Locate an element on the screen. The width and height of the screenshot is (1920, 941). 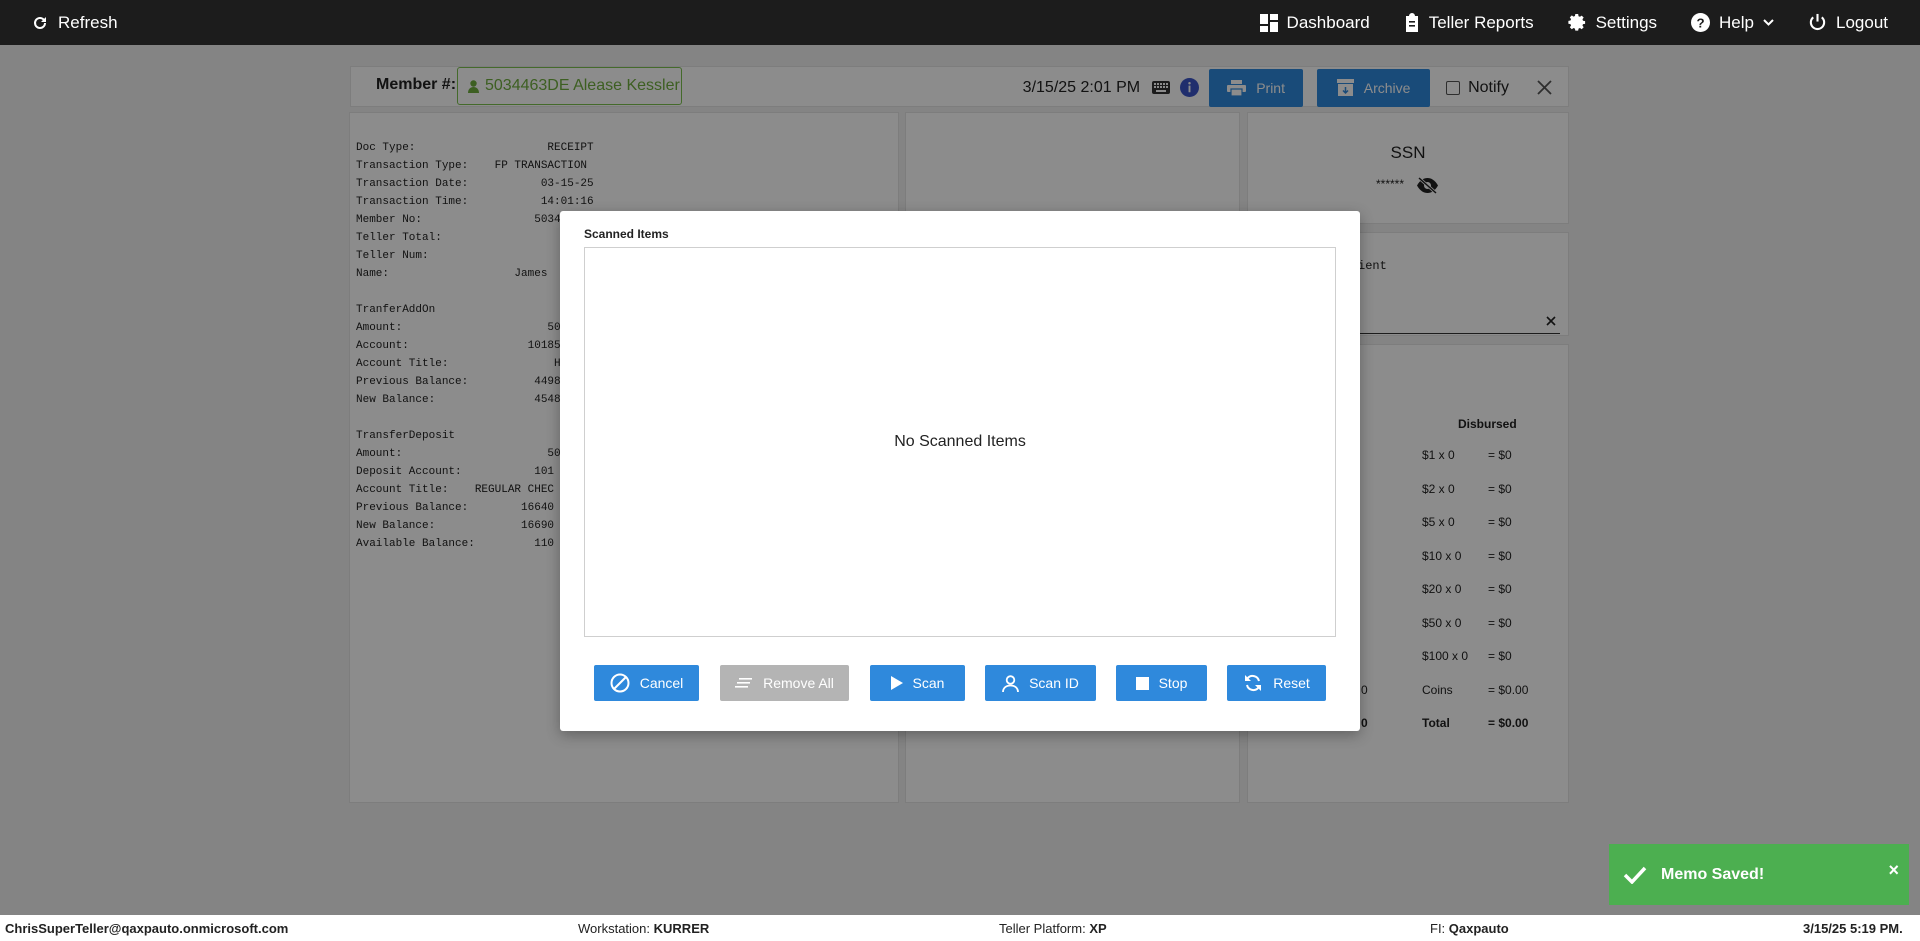
footer-platform: Teller Platform: XP is located at coordinates (1053, 928).